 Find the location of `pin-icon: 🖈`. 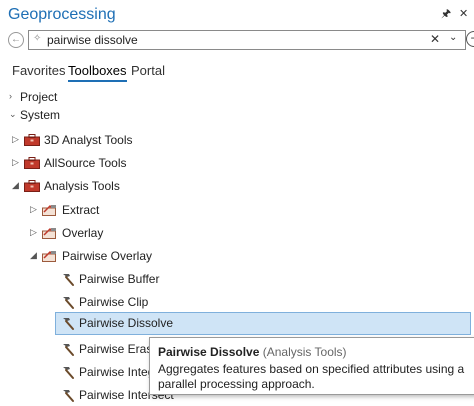

pin-icon: 🖈 is located at coordinates (446, 14).